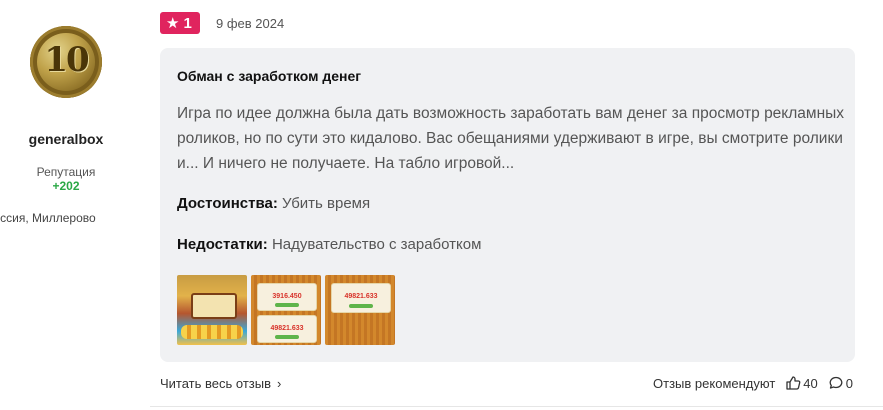  I want to click on reputation-label: Репутация, so click(66, 172).